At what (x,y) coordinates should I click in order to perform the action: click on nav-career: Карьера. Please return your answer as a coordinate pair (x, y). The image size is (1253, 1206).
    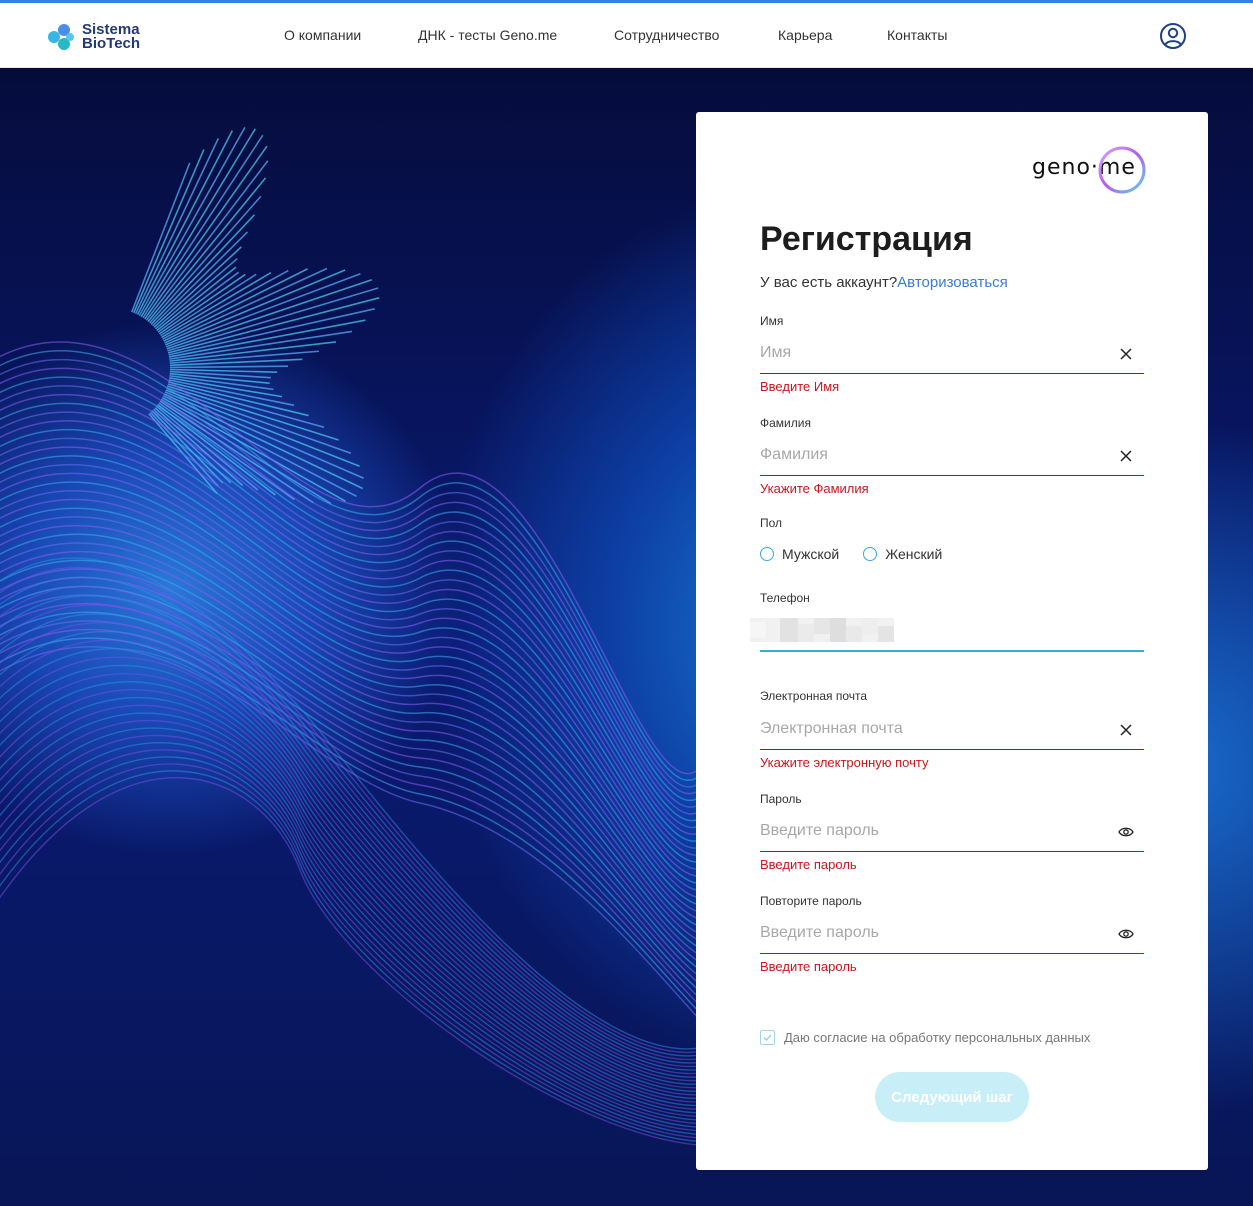
    Looking at the image, I should click on (805, 35).